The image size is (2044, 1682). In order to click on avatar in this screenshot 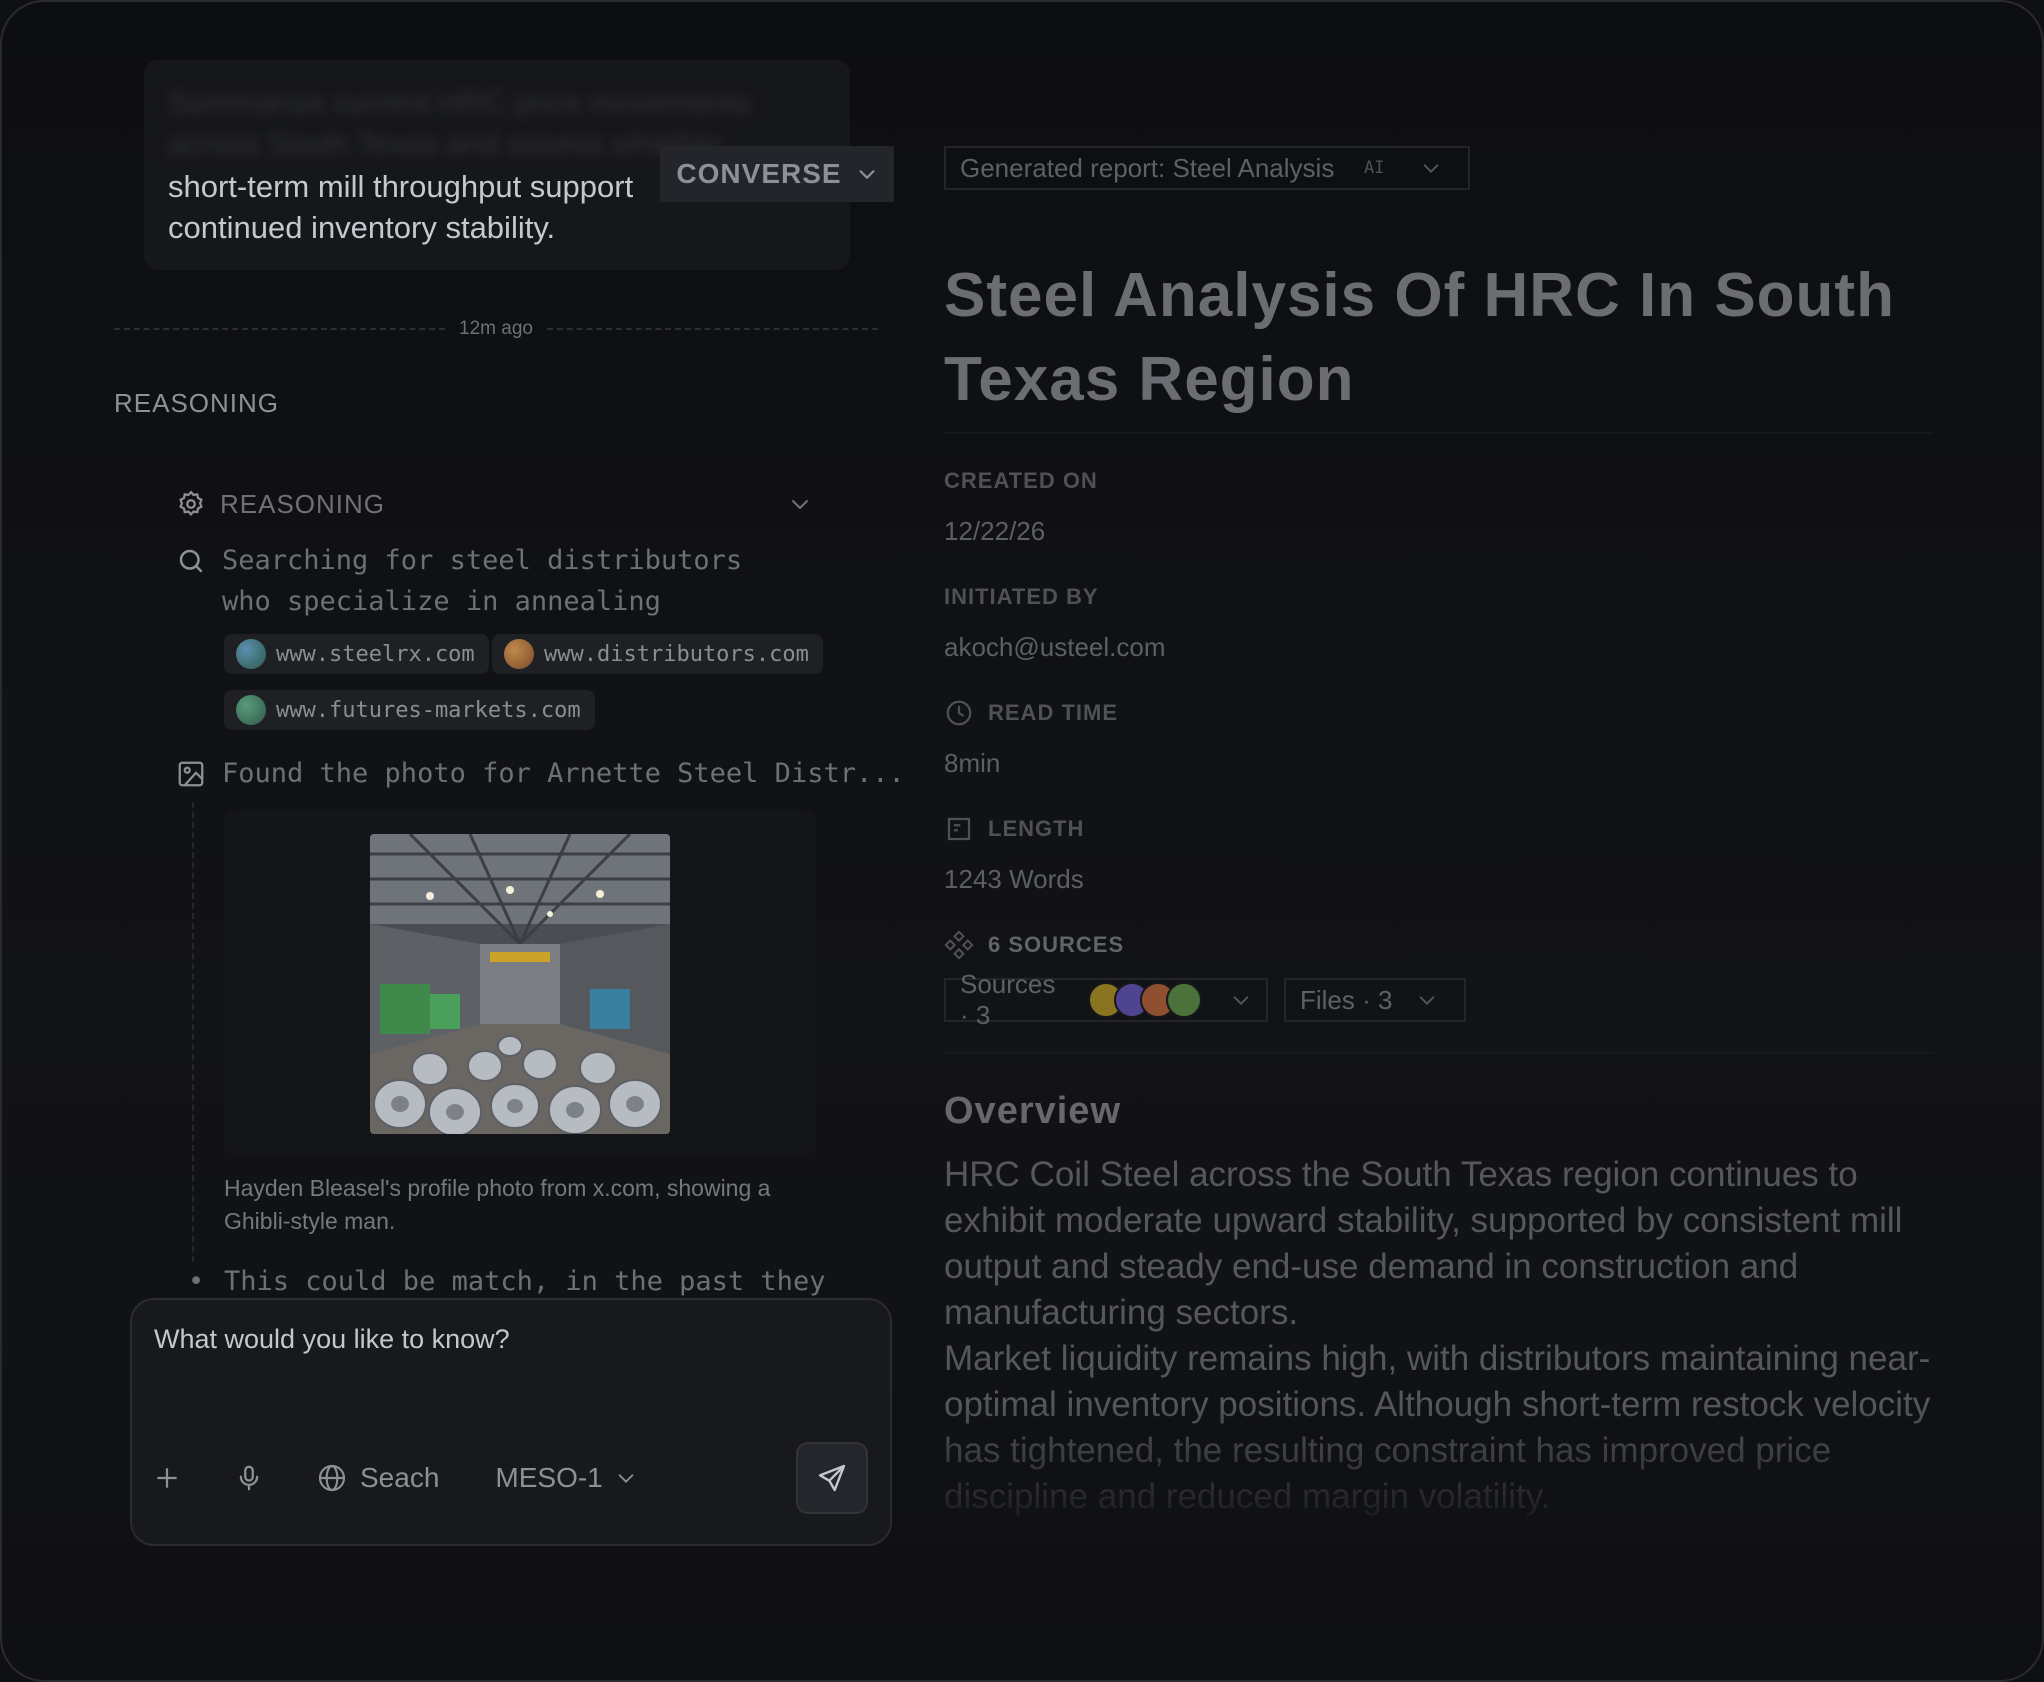, I will do `click(1184, 1000)`.